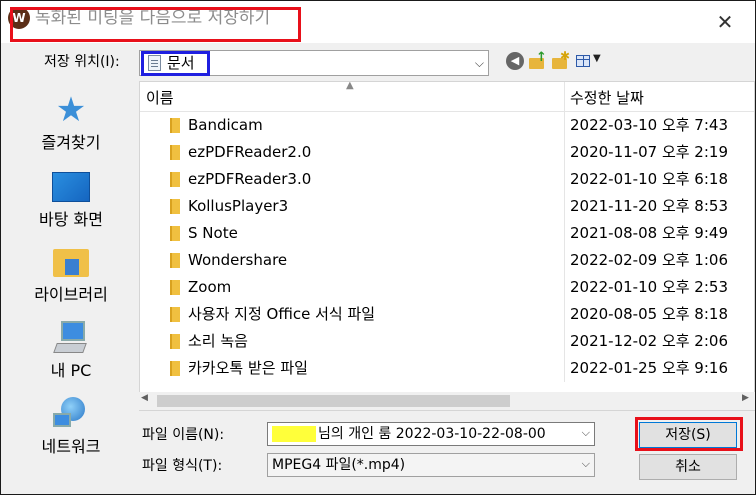  I want to click on title-highlight-box, so click(155, 24).